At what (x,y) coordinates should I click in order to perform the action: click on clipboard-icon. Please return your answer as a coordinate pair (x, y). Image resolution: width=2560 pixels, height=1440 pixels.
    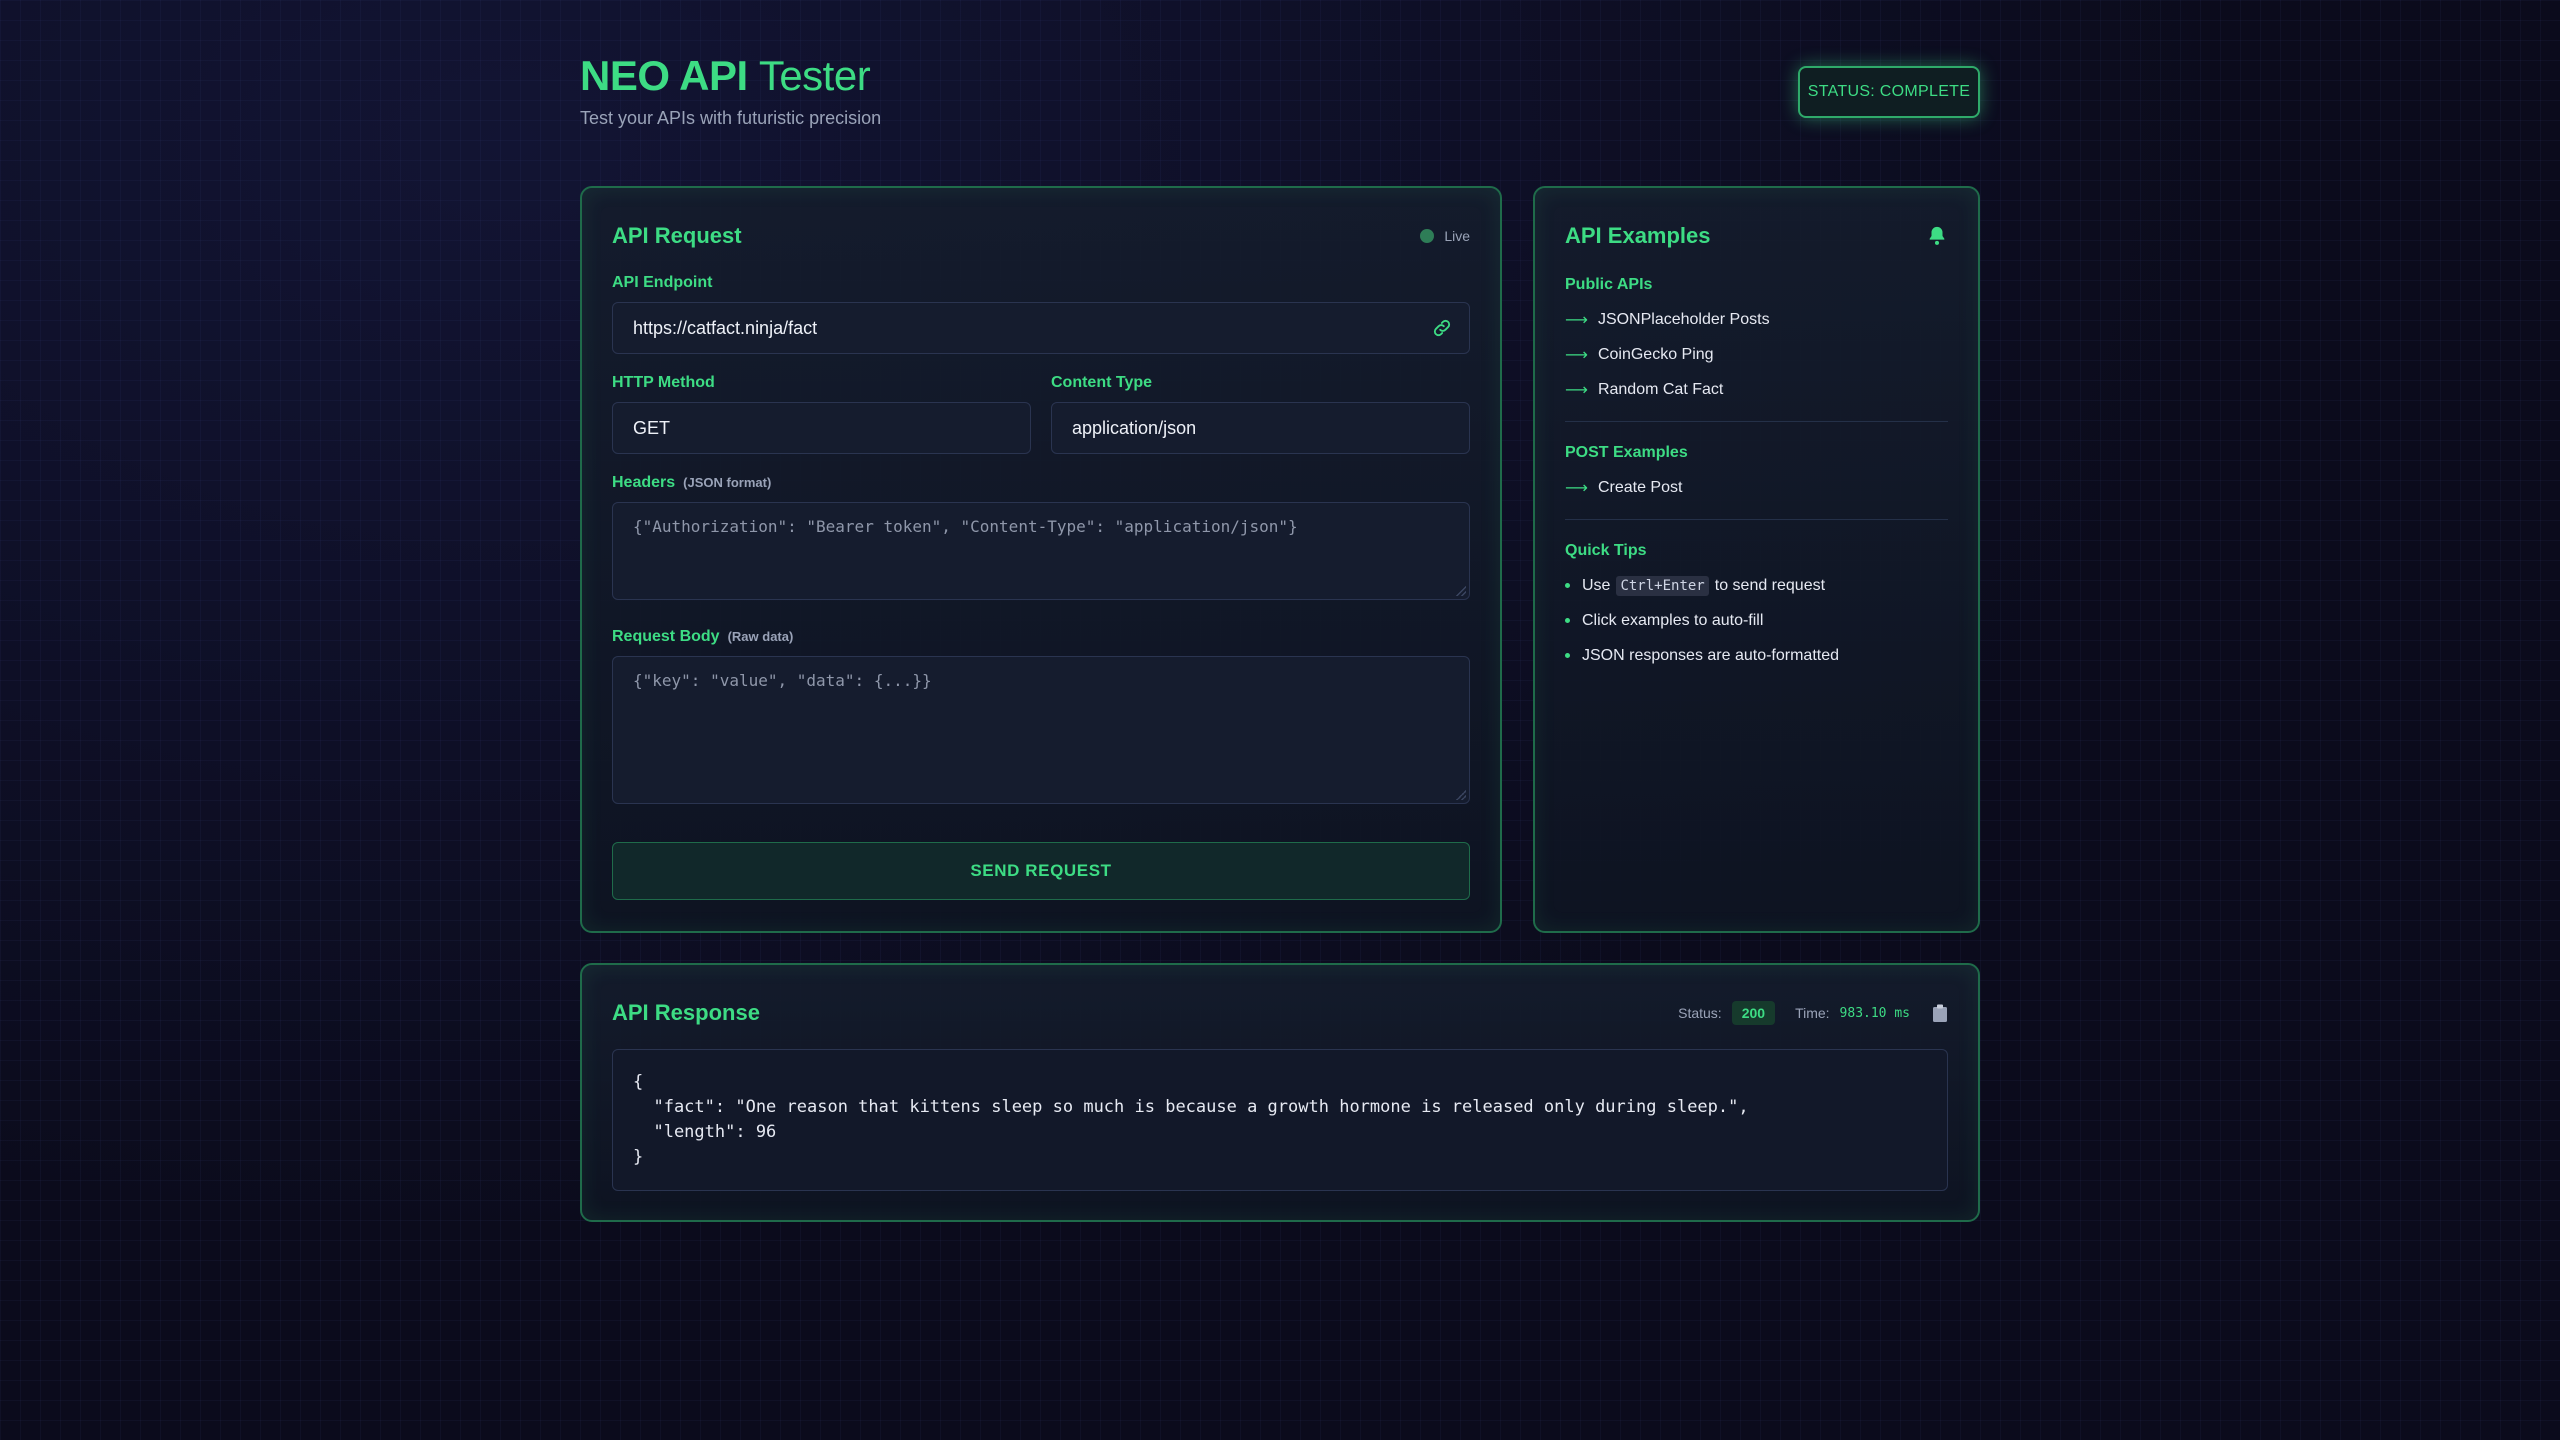
    Looking at the image, I should click on (1940, 1013).